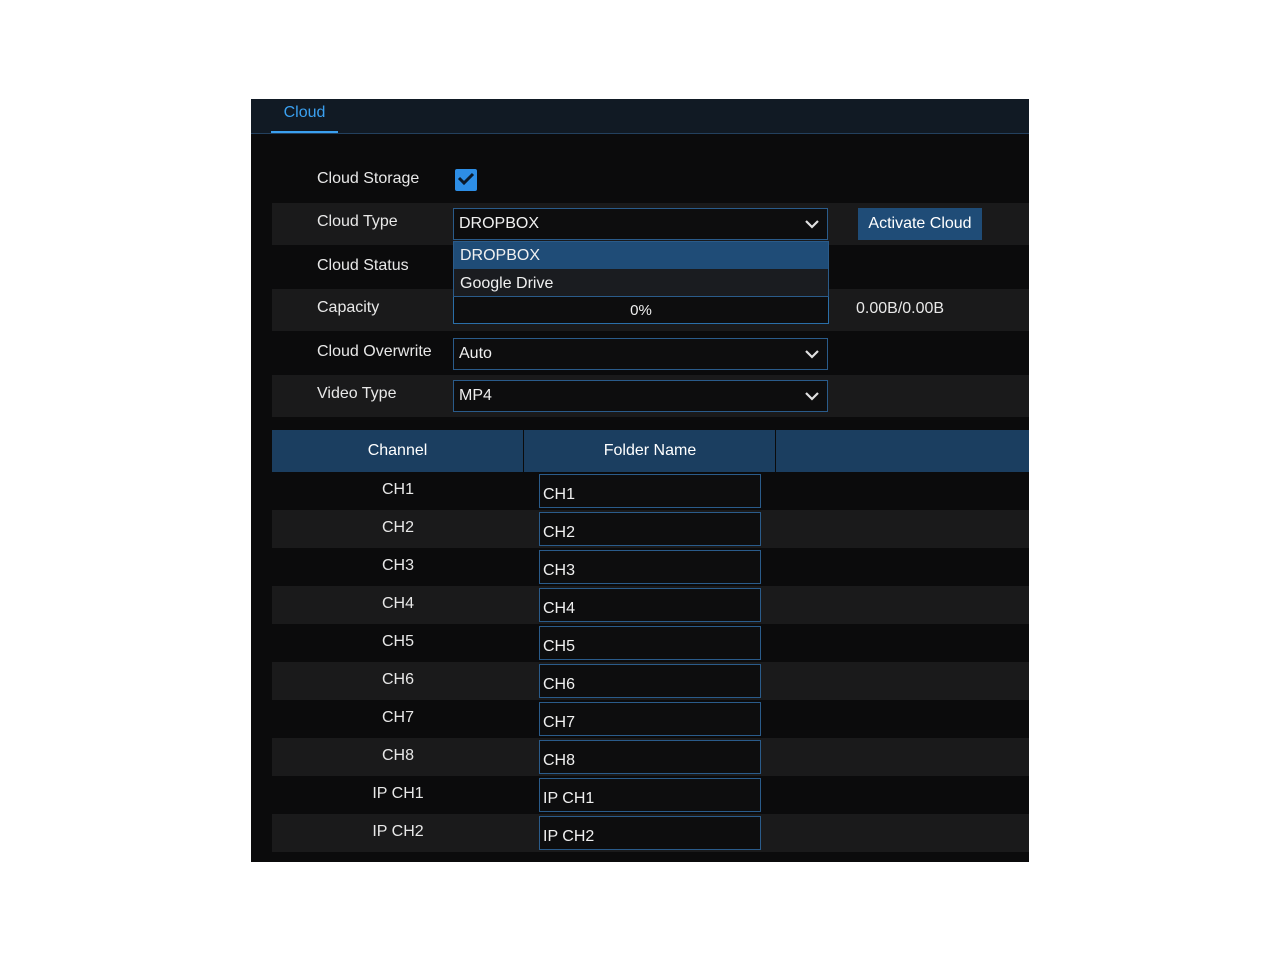  I want to click on cloud-type-value: DROPBOX, so click(499, 223).